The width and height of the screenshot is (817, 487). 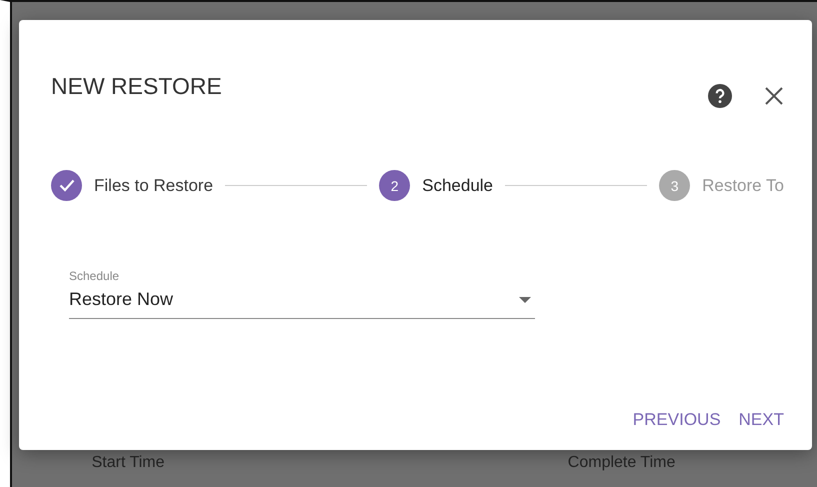 What do you see at coordinates (622, 463) in the screenshot?
I see `column-header: Complete Time` at bounding box center [622, 463].